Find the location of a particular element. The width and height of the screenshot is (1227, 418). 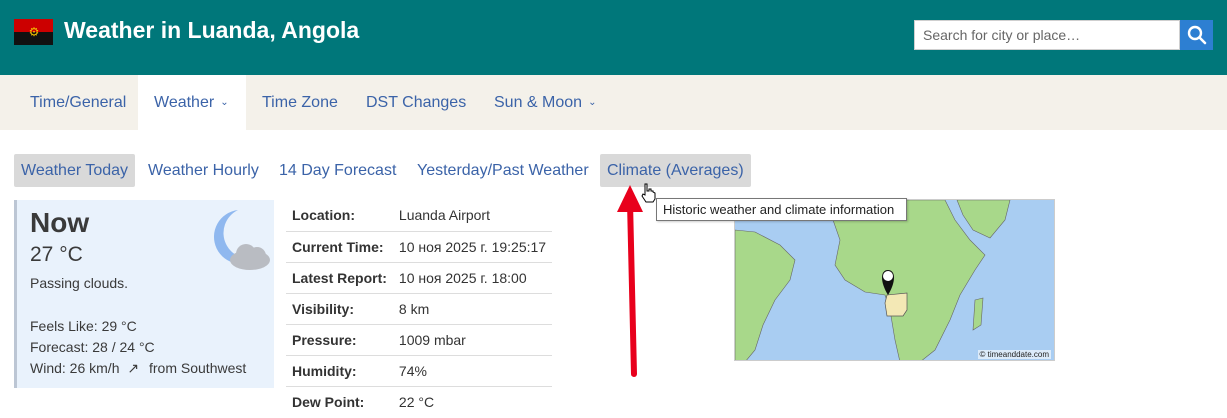

forecast: Forecast: 28 / 24 °C is located at coordinates (92, 347).